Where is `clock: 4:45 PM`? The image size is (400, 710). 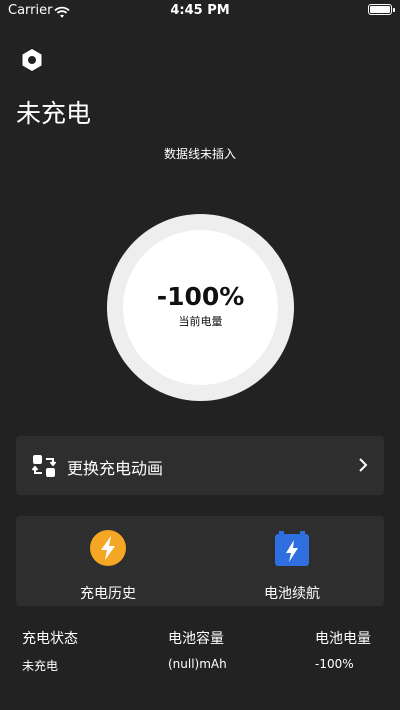
clock: 4:45 PM is located at coordinates (200, 10).